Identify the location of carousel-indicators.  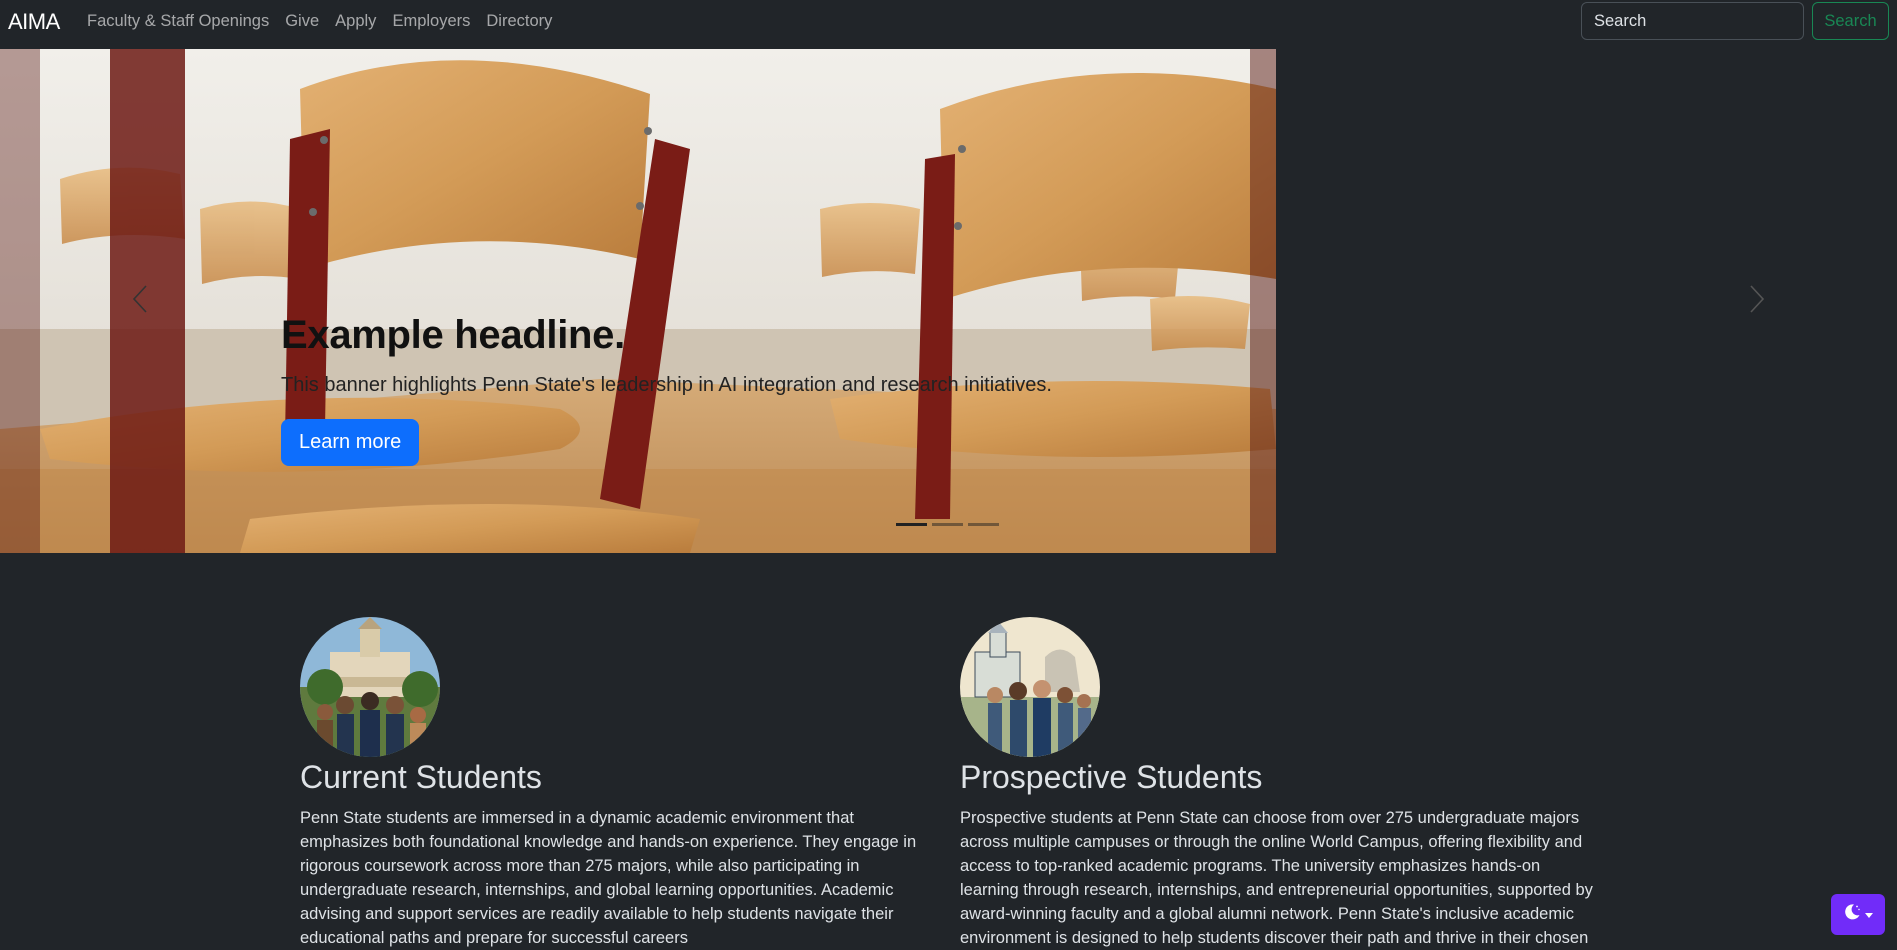
(947, 524).